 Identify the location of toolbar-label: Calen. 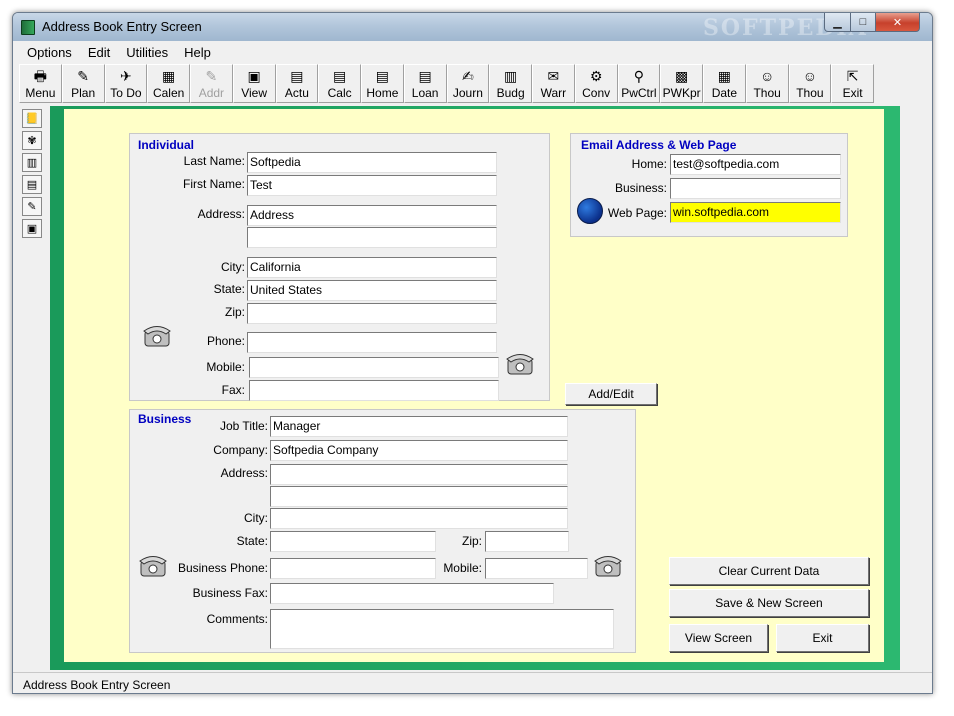
(168, 93).